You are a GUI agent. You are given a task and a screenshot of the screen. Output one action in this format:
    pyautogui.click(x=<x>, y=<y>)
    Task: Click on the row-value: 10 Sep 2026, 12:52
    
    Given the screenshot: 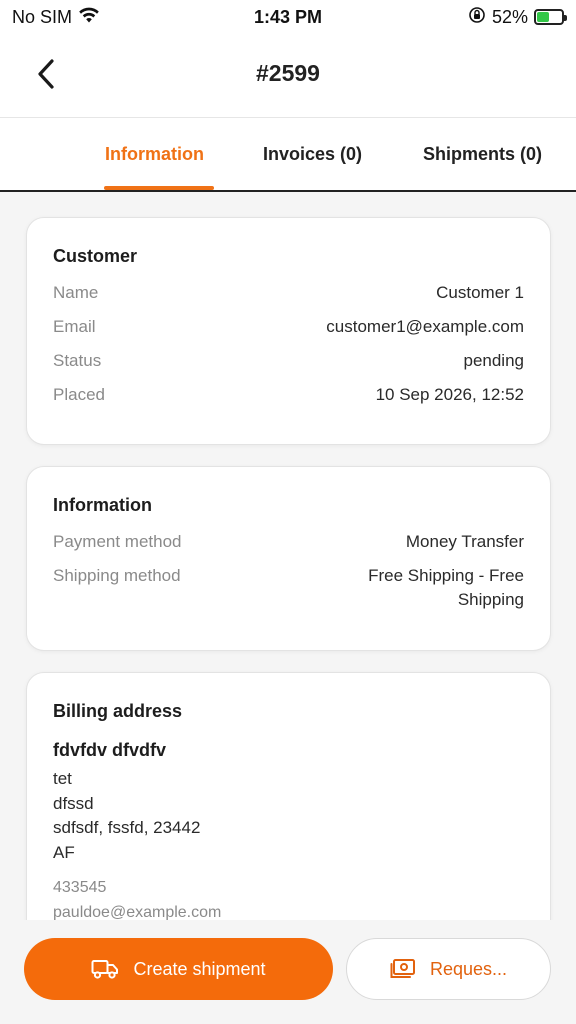 What is the action you would take?
    pyautogui.click(x=449, y=394)
    